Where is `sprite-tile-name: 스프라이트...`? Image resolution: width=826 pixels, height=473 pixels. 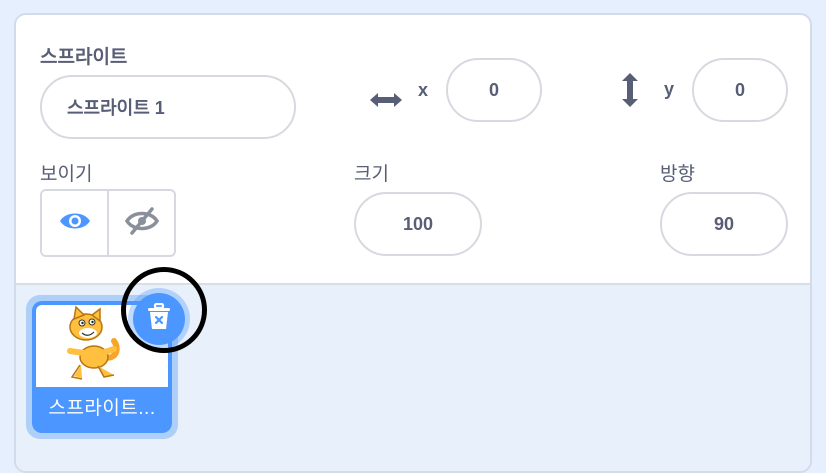
sprite-tile-name: 스프라이트... is located at coordinates (102, 408).